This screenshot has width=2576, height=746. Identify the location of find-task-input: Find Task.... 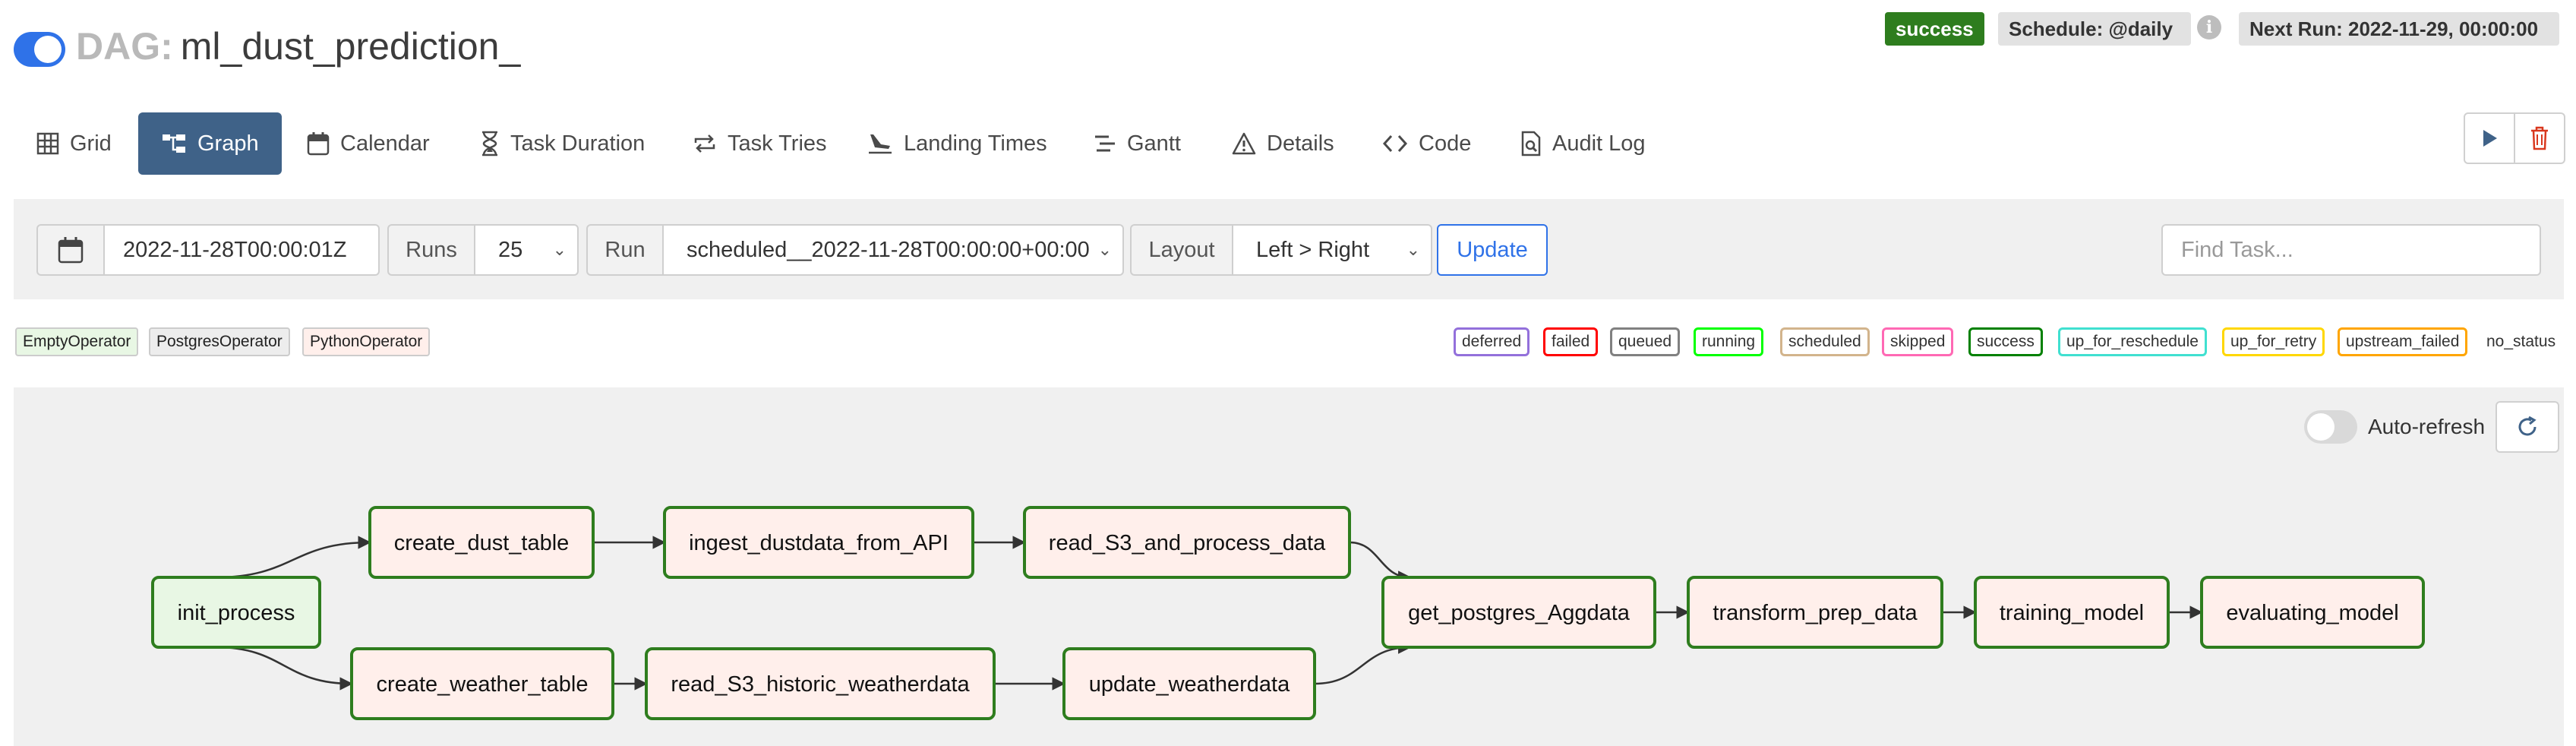
(2351, 250).